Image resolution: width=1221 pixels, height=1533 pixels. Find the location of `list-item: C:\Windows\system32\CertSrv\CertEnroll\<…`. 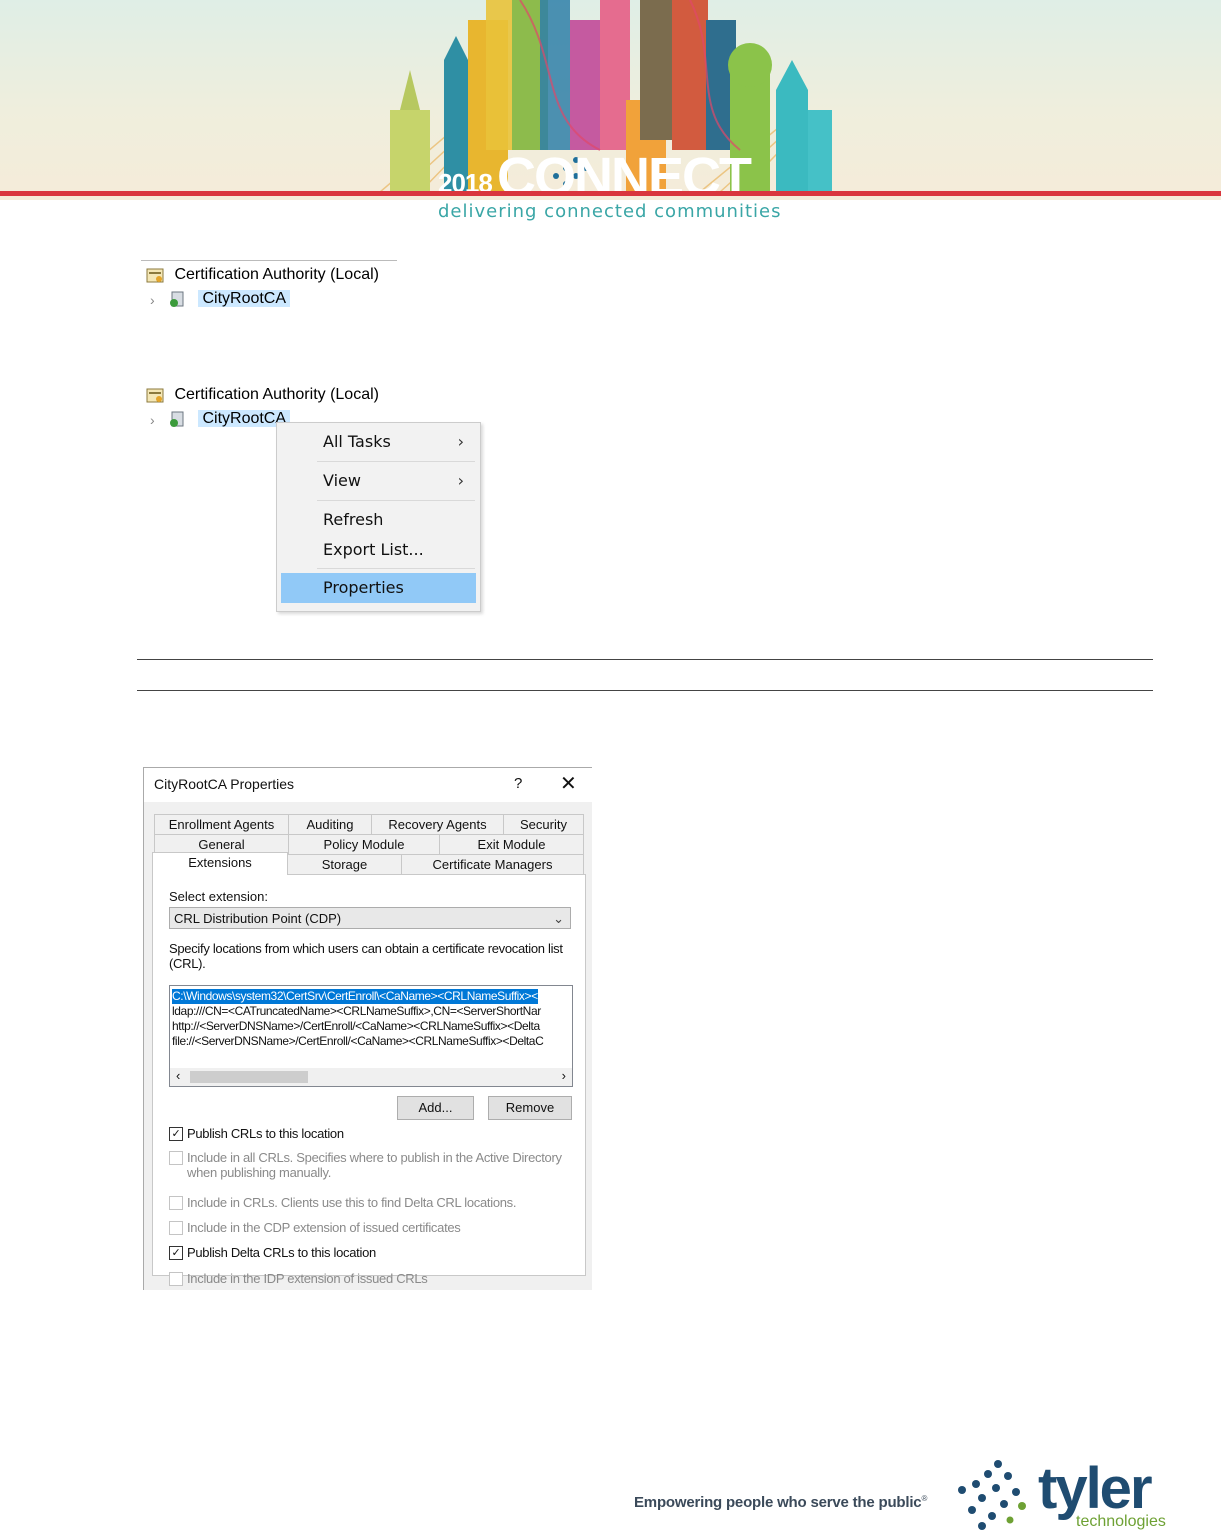

list-item: C:\Windows\system32\CertSrv\CertEnroll\<… is located at coordinates (355, 996).